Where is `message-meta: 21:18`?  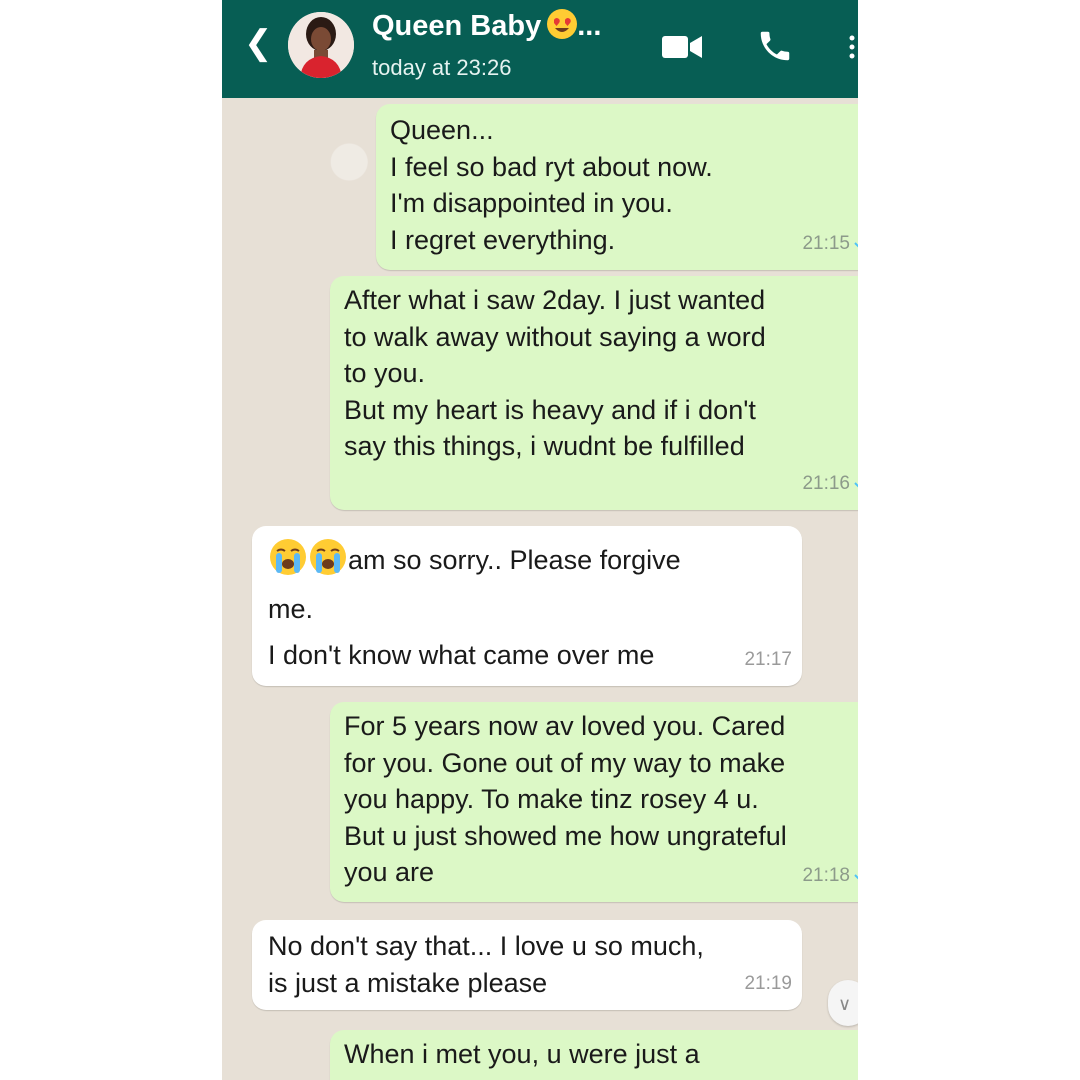
message-meta: 21:18 is located at coordinates (830, 876).